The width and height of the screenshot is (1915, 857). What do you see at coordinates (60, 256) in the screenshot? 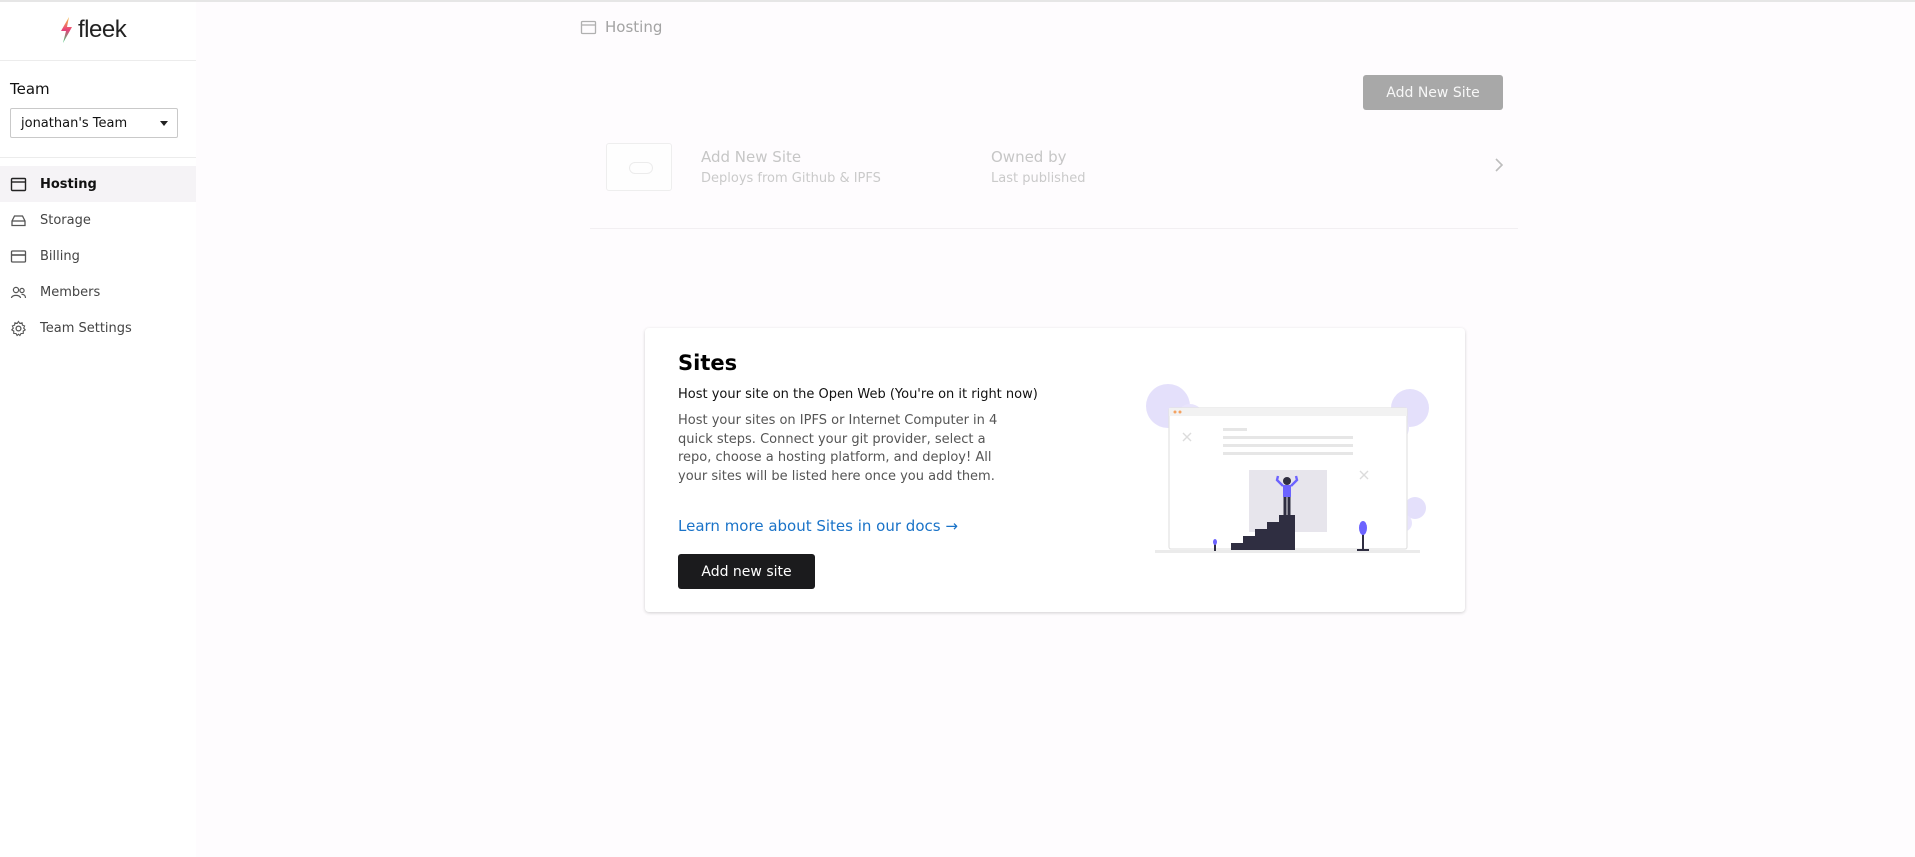
I see `sidebar-item-label: Billing` at bounding box center [60, 256].